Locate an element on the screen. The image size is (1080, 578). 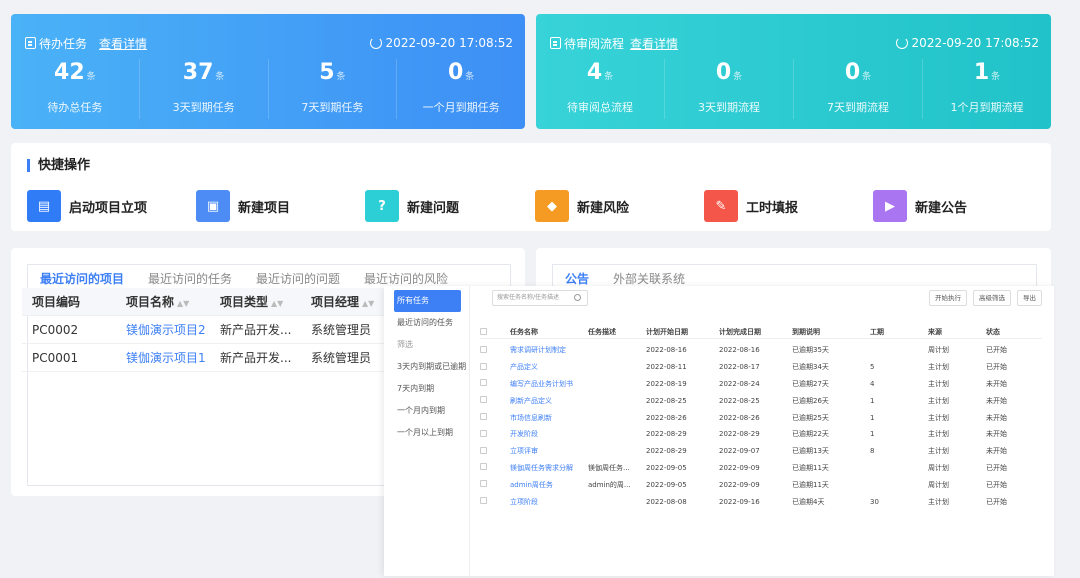
due-note: 已逾期26天 is located at coordinates (810, 400).